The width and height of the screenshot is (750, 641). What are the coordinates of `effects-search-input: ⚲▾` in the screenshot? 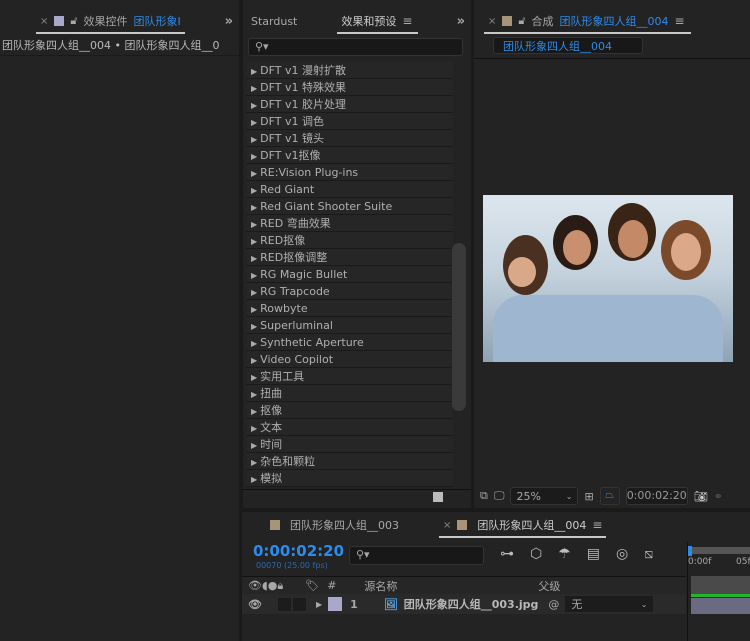 It's located at (355, 47).